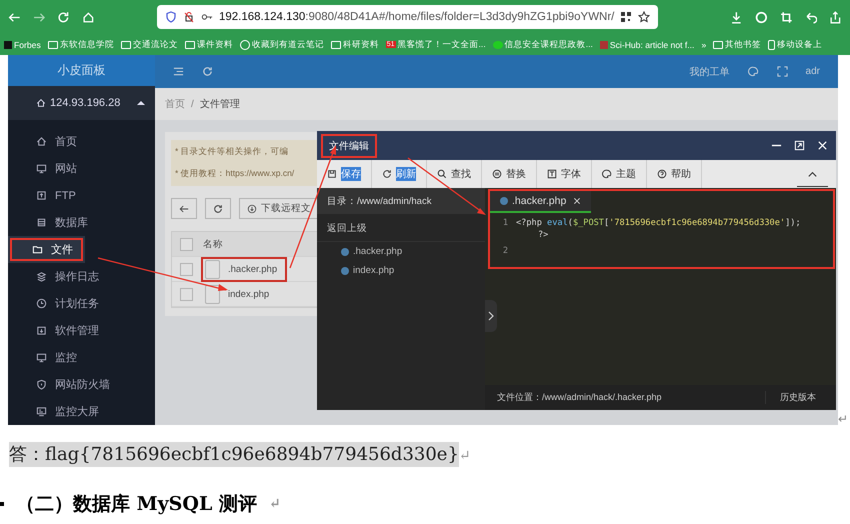  I want to click on bookmark: 收藏到有道云笔记, so click(282, 44).